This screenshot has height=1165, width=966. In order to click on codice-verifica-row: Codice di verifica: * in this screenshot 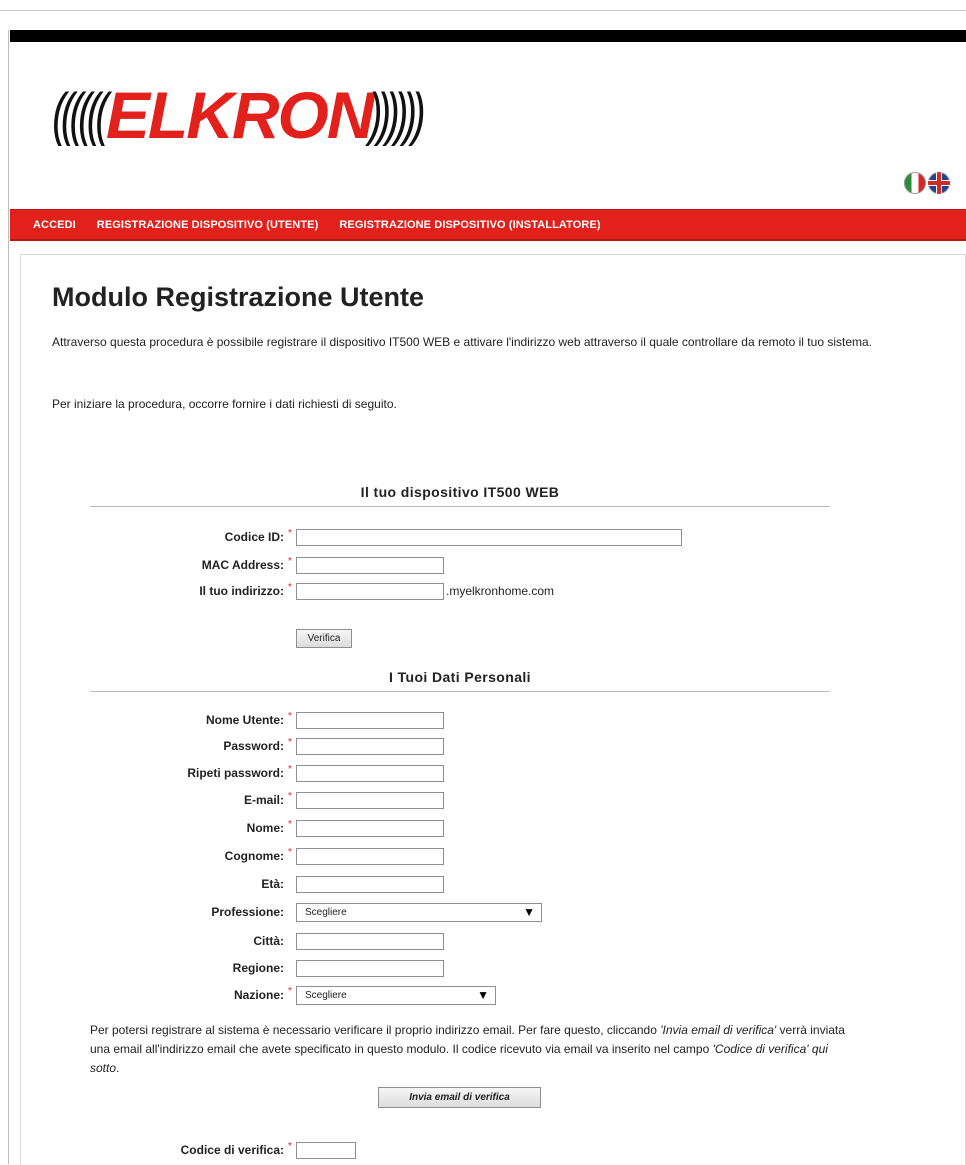, I will do `click(223, 1150)`.